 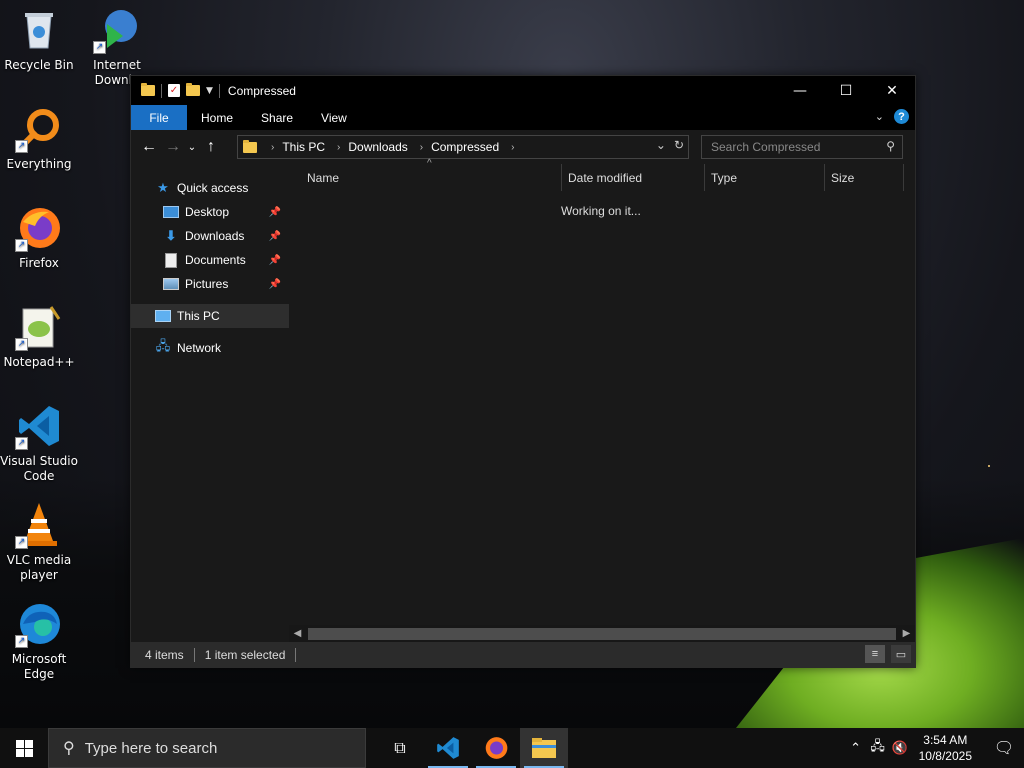 I want to click on volume-muted-icon: 🔇, so click(x=900, y=748).